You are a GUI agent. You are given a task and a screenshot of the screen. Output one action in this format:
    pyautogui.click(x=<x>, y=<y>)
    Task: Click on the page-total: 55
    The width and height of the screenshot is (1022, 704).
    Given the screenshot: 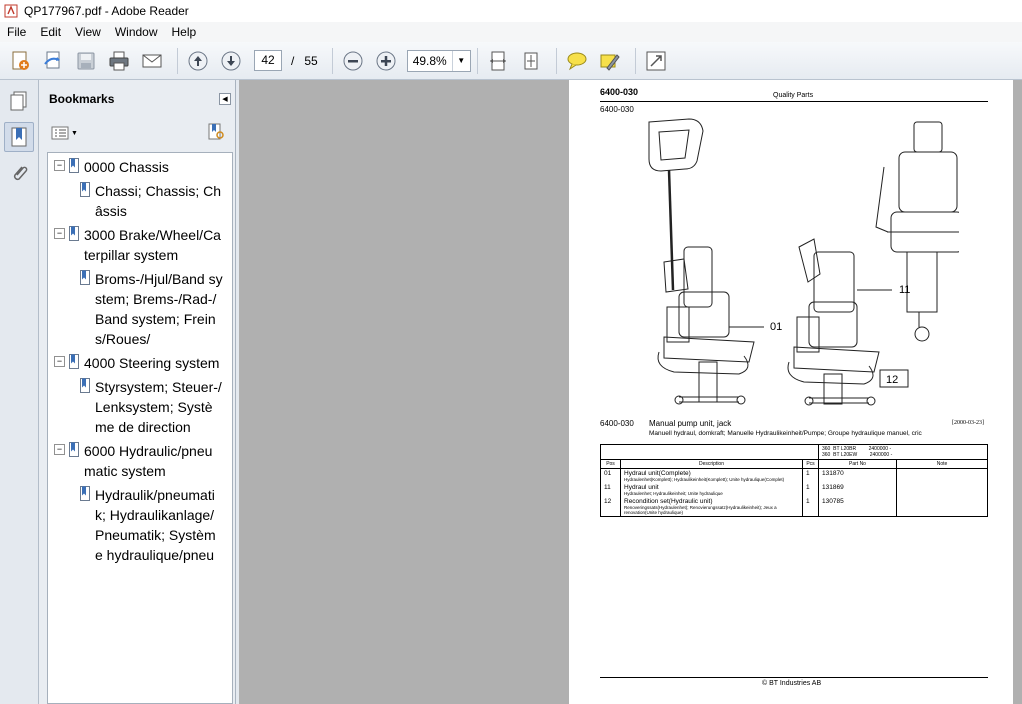 What is the action you would take?
    pyautogui.click(x=311, y=60)
    